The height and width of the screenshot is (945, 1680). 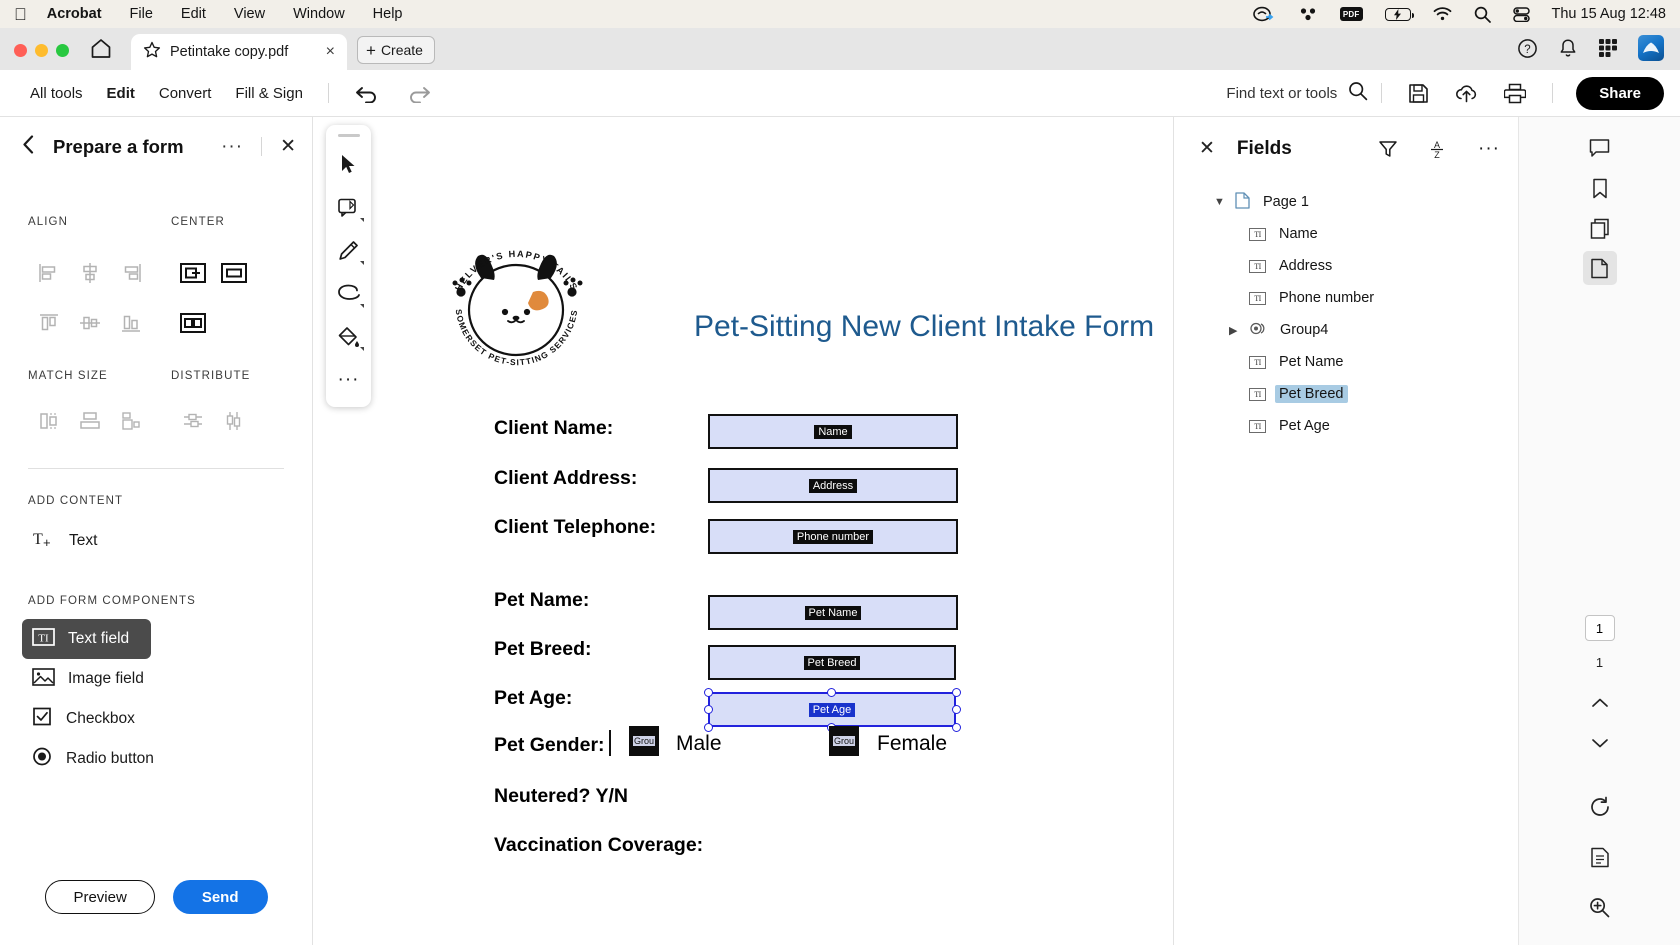 What do you see at coordinates (956, 727) in the screenshot?
I see `resize-handle-bottom-right` at bounding box center [956, 727].